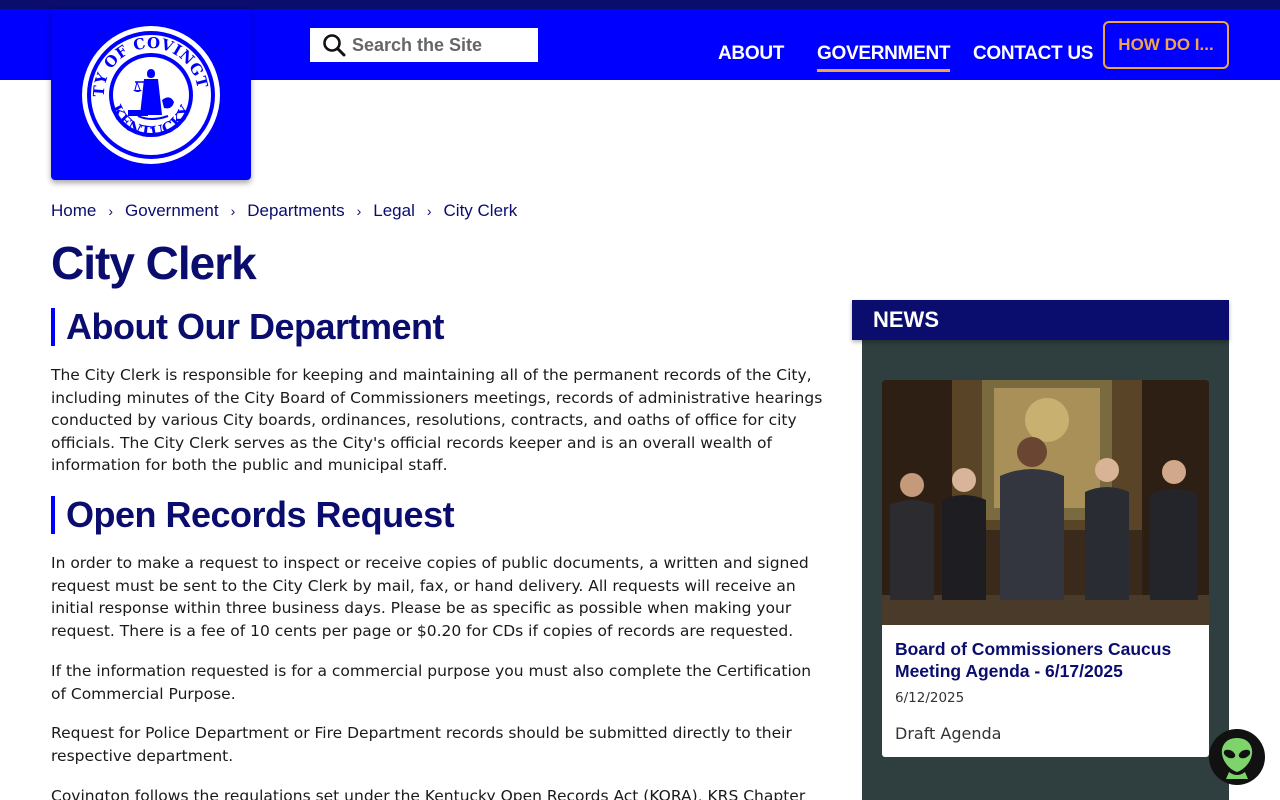 Image resolution: width=1280 pixels, height=800 pixels. I want to click on open-records-heading: Open Records Request, so click(253, 515).